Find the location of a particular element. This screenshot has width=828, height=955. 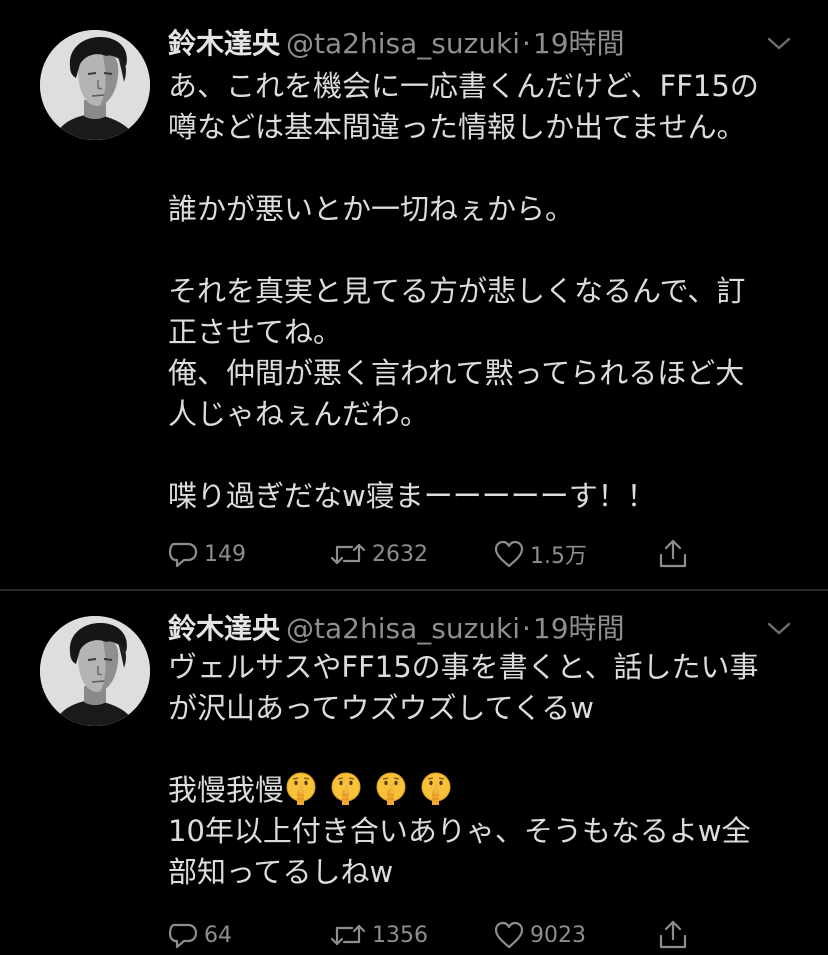

tweet-text-line: 10年以上付き合いありゃ、そうもなるよw全 is located at coordinates (459, 831).